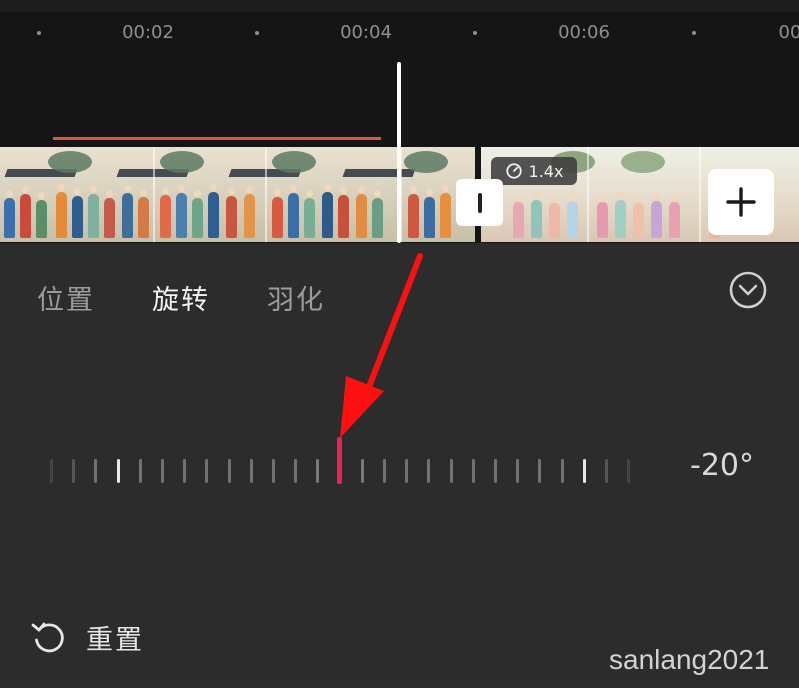 The image size is (799, 688). I want to click on adjust-tabs: 位置 旋转 羽化, so click(399, 298).